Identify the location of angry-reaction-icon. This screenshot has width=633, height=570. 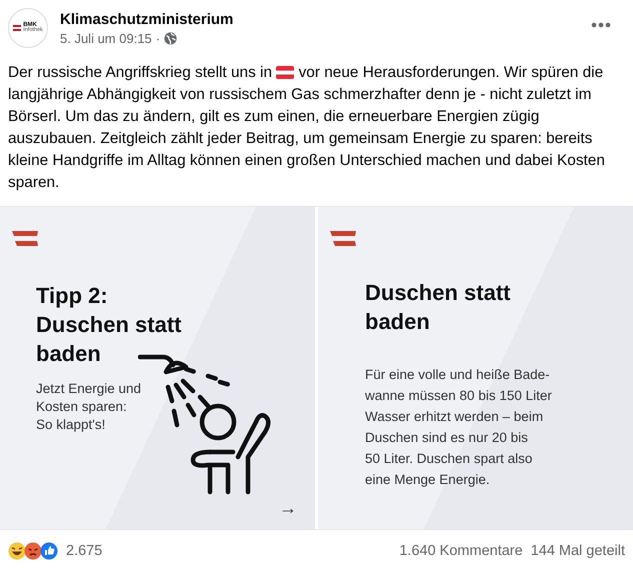
(33, 551).